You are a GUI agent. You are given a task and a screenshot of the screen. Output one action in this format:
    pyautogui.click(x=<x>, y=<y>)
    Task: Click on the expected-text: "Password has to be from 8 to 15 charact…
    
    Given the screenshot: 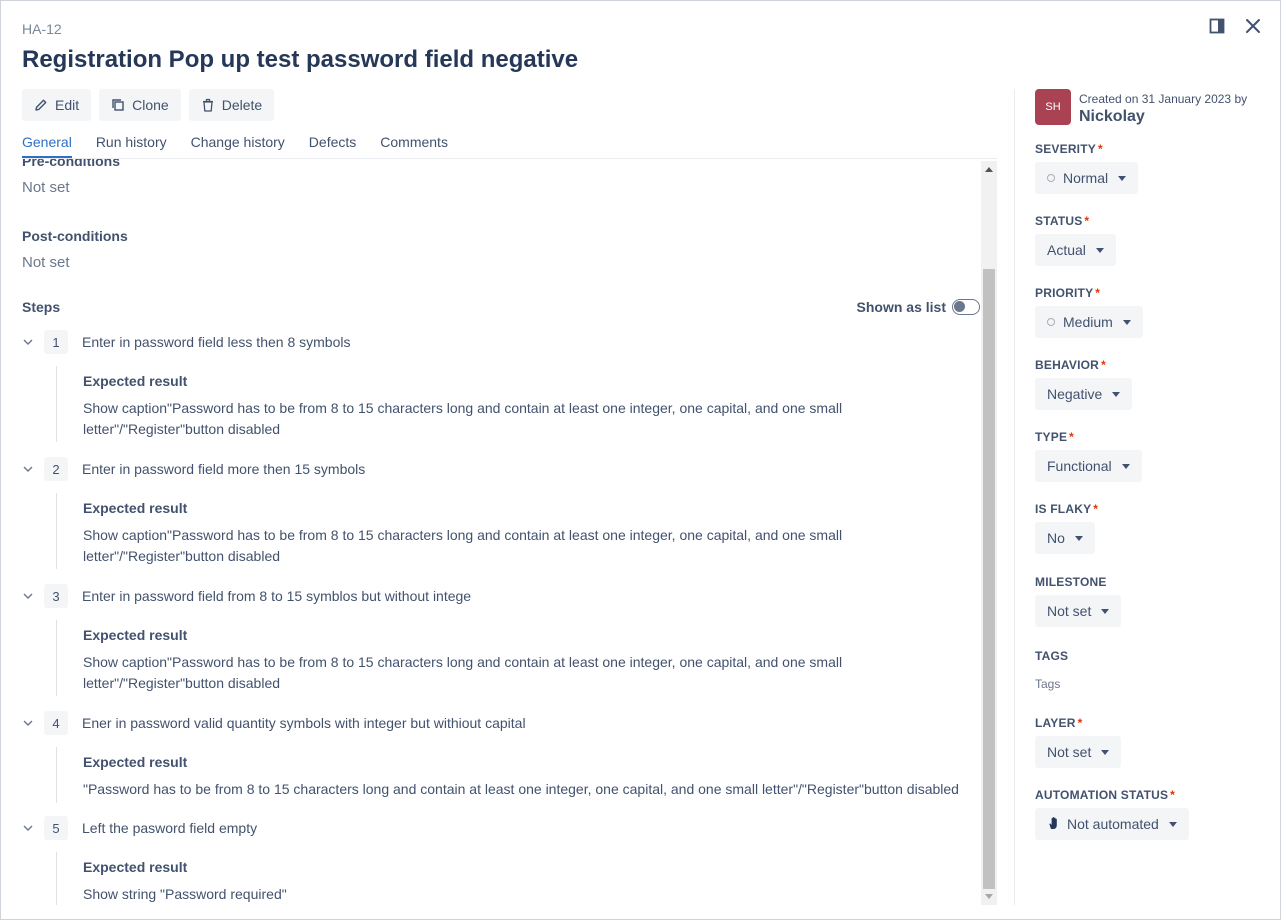 What is the action you would take?
    pyautogui.click(x=521, y=789)
    